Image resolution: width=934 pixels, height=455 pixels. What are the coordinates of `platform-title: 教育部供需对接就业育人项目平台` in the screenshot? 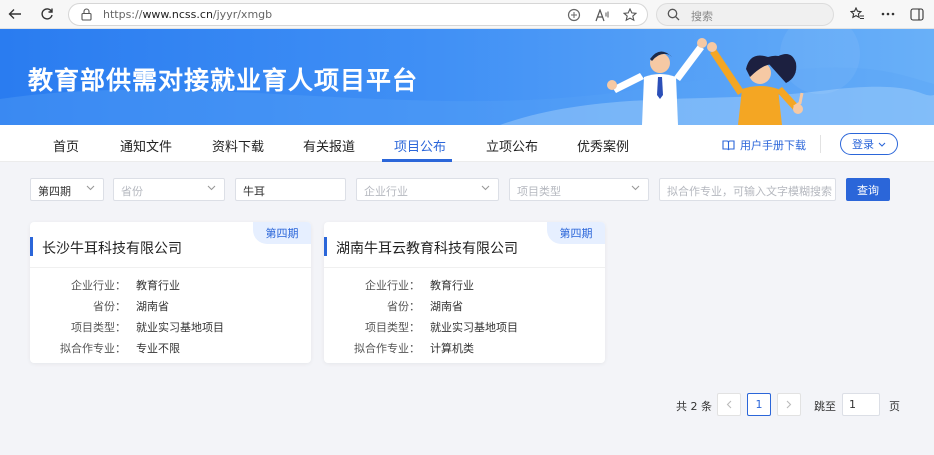 It's located at (223, 80).